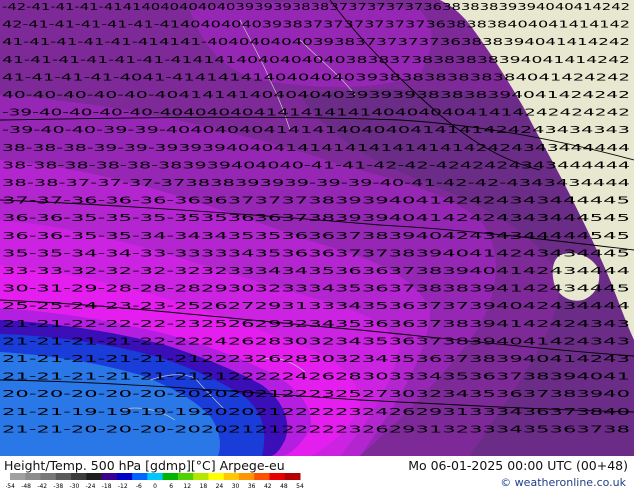 Image resolution: width=634 pixels, height=490 pixels. What do you see at coordinates (107, 486) in the screenshot?
I see `colorbar-tick-label: -18` at bounding box center [107, 486].